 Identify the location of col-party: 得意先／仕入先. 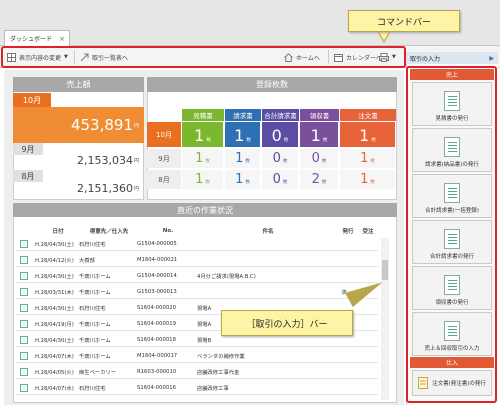
(109, 232).